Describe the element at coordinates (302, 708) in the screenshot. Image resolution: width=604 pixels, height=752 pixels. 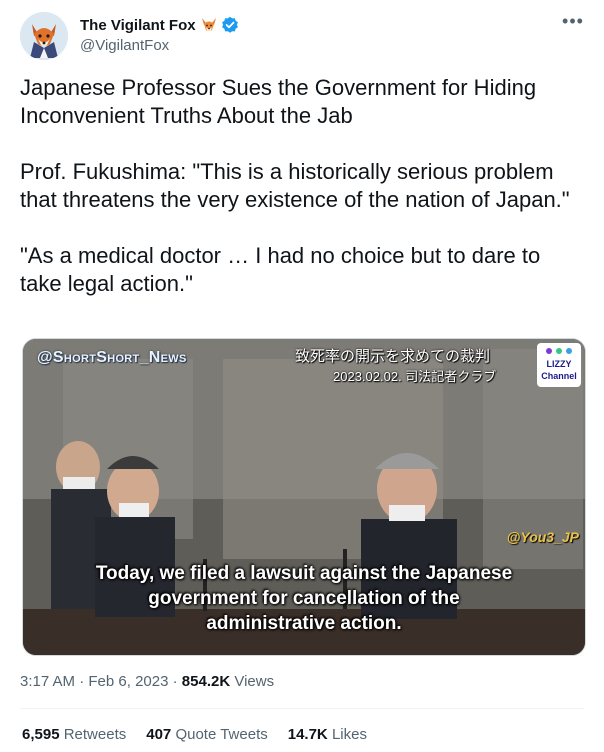
I see `divider` at that location.